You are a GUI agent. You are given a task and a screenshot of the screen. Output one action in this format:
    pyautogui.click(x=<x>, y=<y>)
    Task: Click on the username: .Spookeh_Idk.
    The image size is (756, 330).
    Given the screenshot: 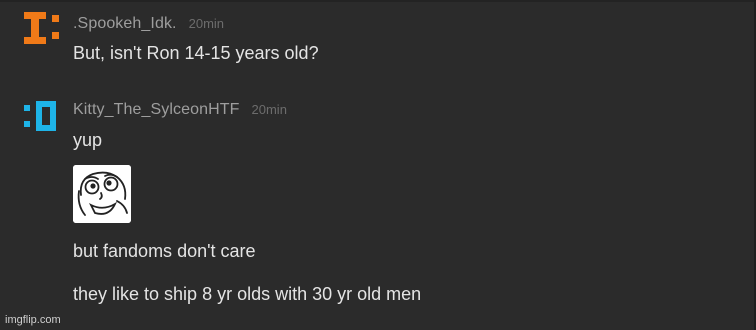 What is the action you would take?
    pyautogui.click(x=125, y=23)
    